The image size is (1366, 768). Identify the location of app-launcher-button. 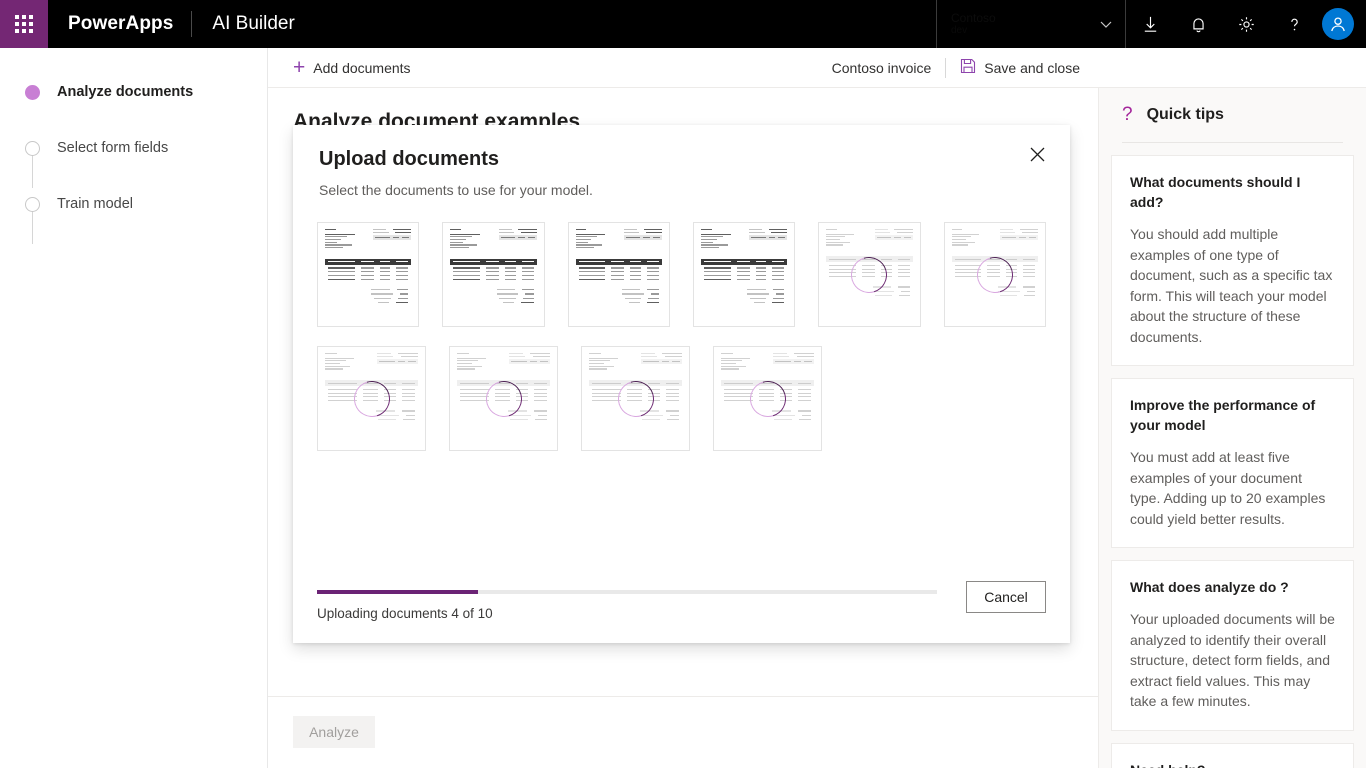
(24, 24).